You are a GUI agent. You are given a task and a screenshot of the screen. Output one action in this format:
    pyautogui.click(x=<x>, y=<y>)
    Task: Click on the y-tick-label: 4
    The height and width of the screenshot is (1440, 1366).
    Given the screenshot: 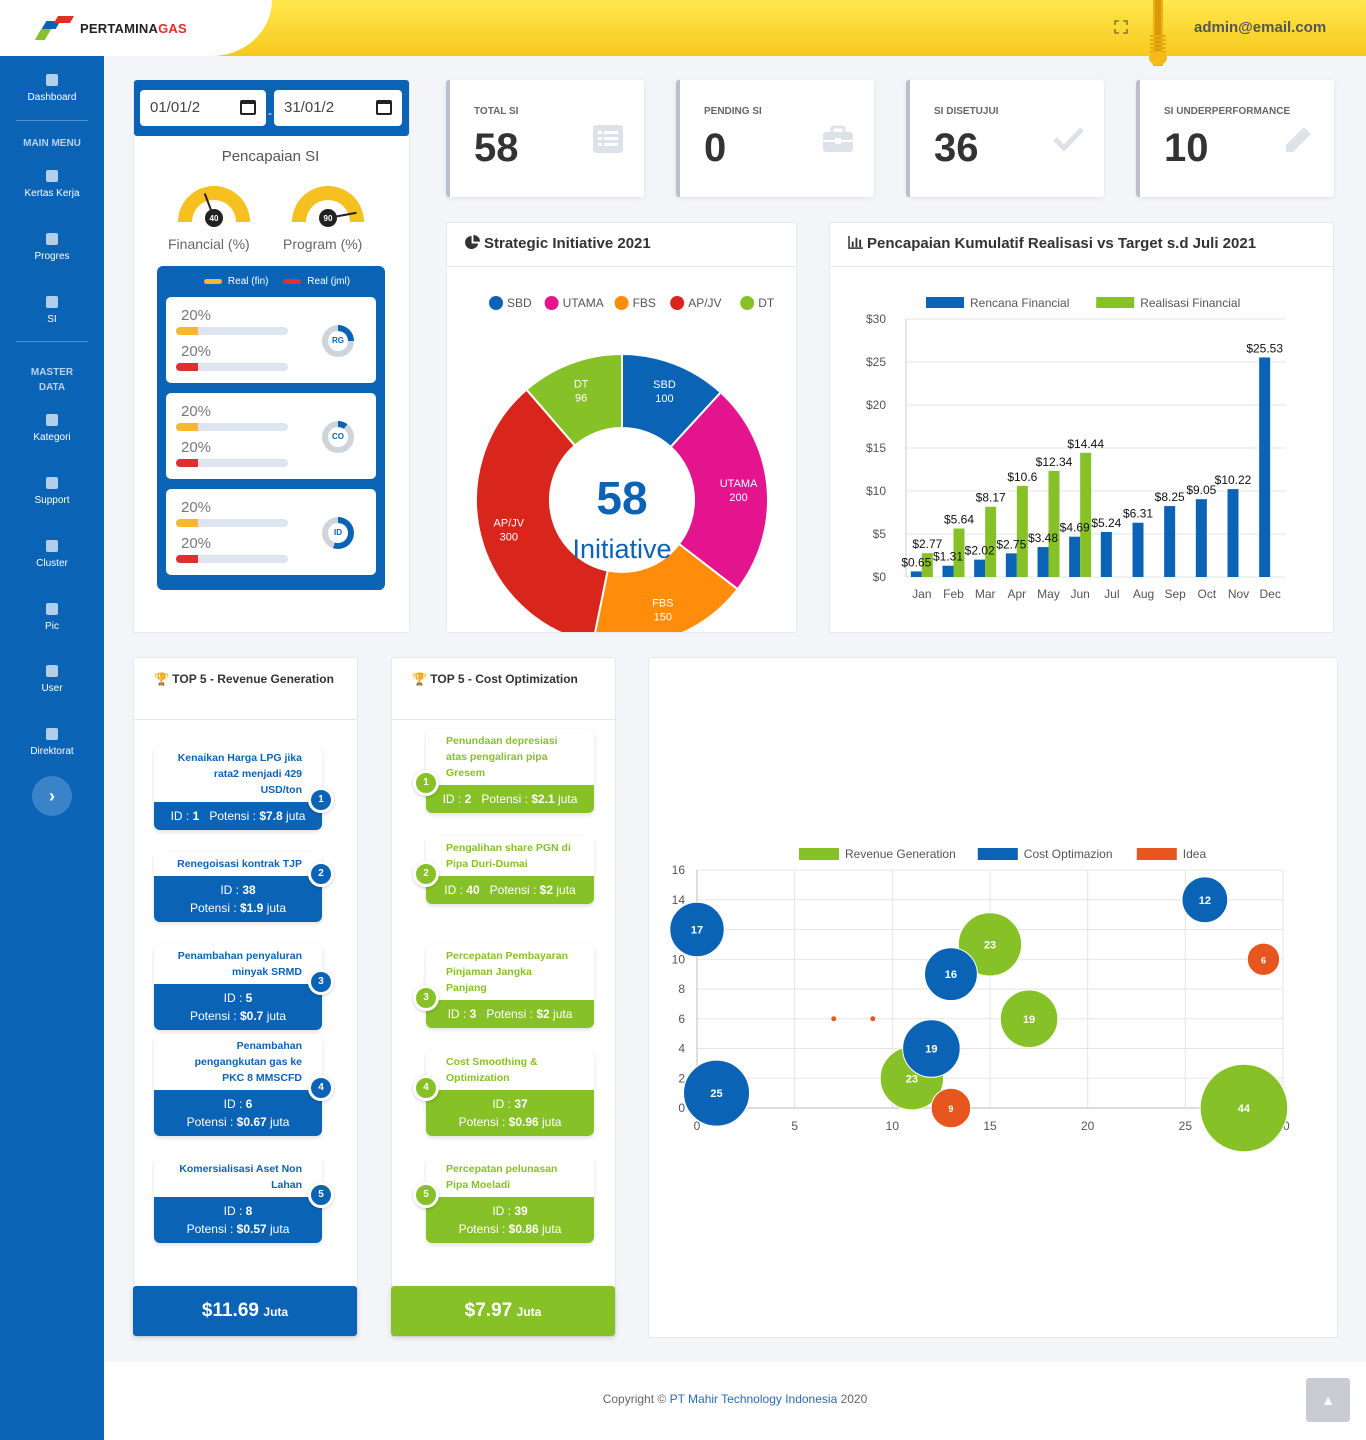 What is the action you would take?
    pyautogui.click(x=681, y=1049)
    